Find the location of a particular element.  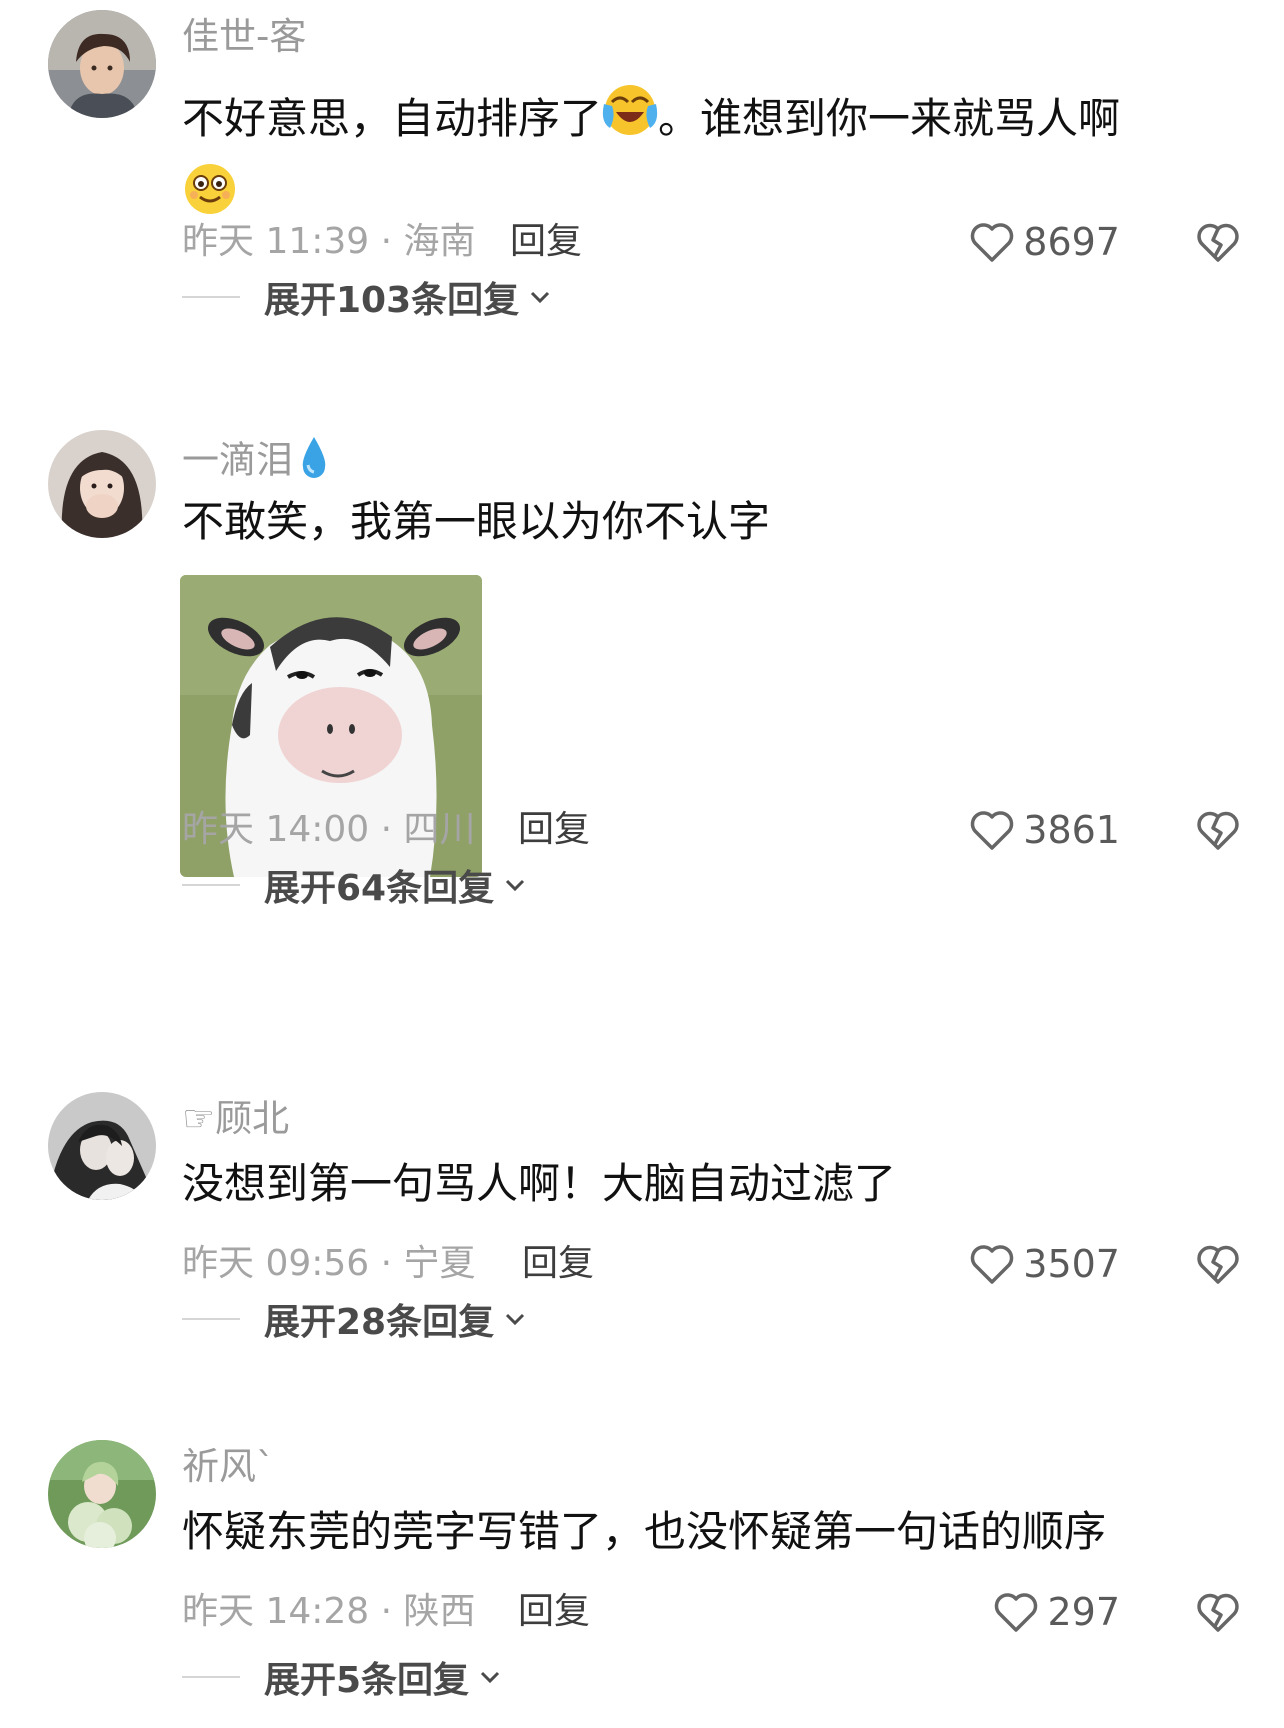

username: 祈风` is located at coordinates (228, 1467).